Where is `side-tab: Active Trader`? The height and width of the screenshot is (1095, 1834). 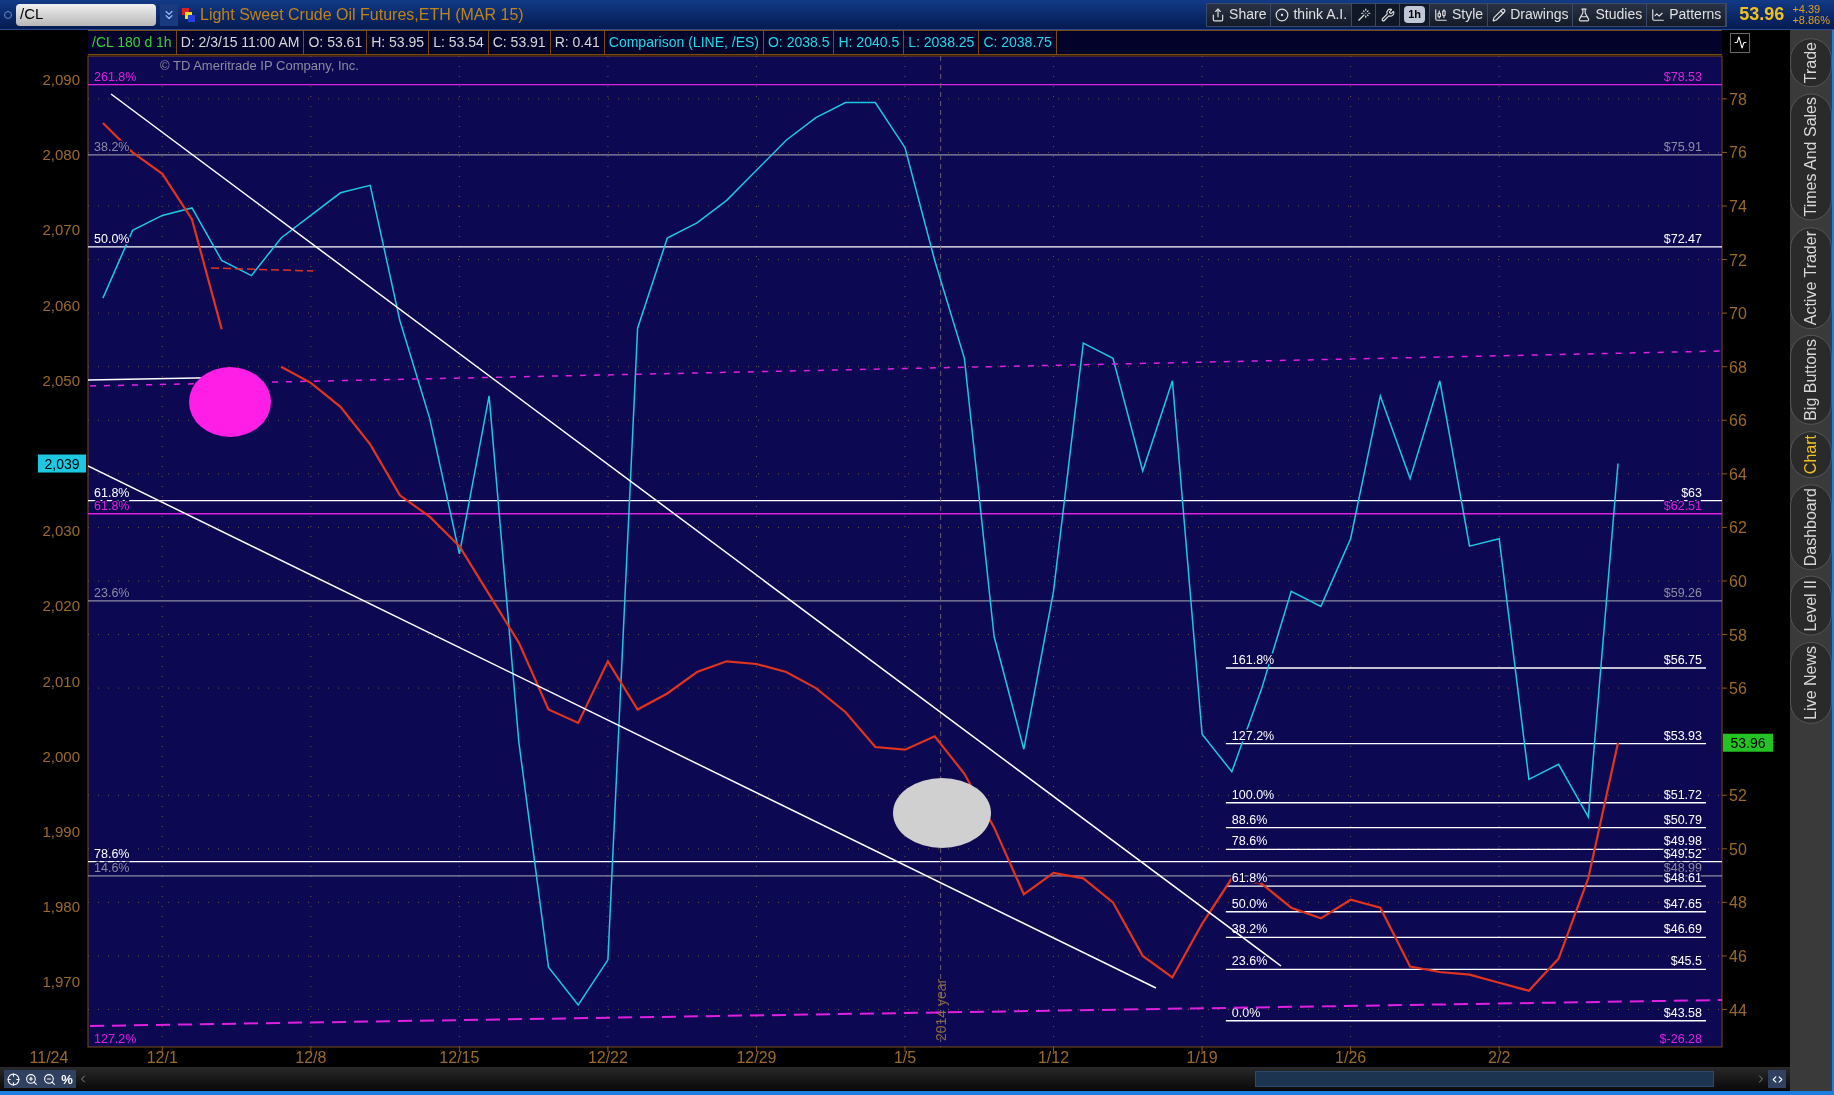 side-tab: Active Trader is located at coordinates (1811, 277).